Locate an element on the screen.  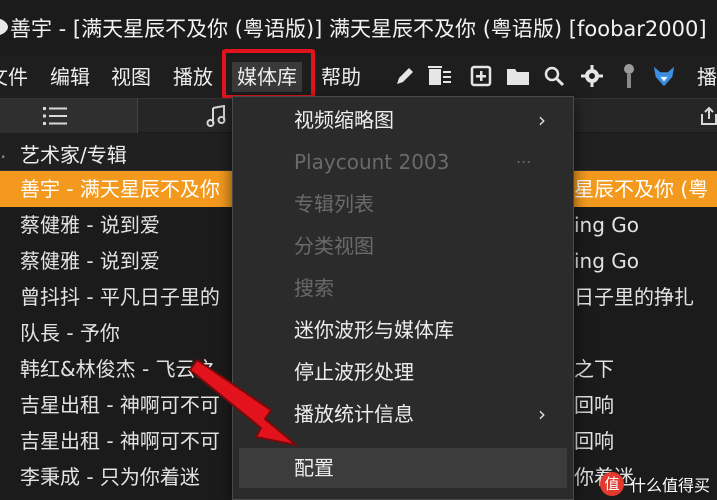
delete-list-icon is located at coordinates (440, 76).